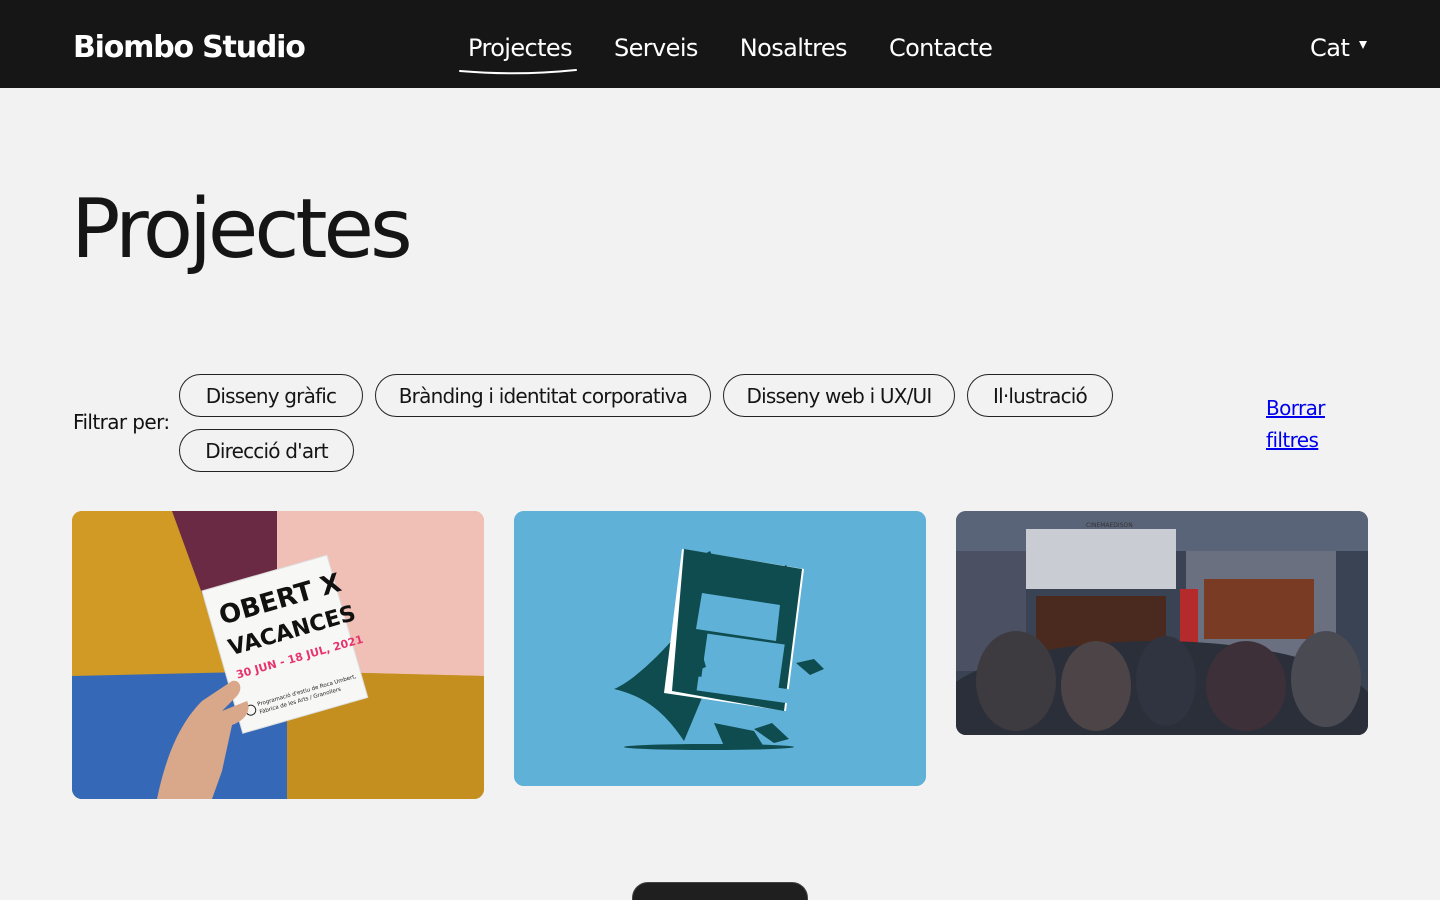 Image resolution: width=1440 pixels, height=900 pixels. Describe the element at coordinates (941, 48) in the screenshot. I see `nav-item-contacte: Contacte` at that location.